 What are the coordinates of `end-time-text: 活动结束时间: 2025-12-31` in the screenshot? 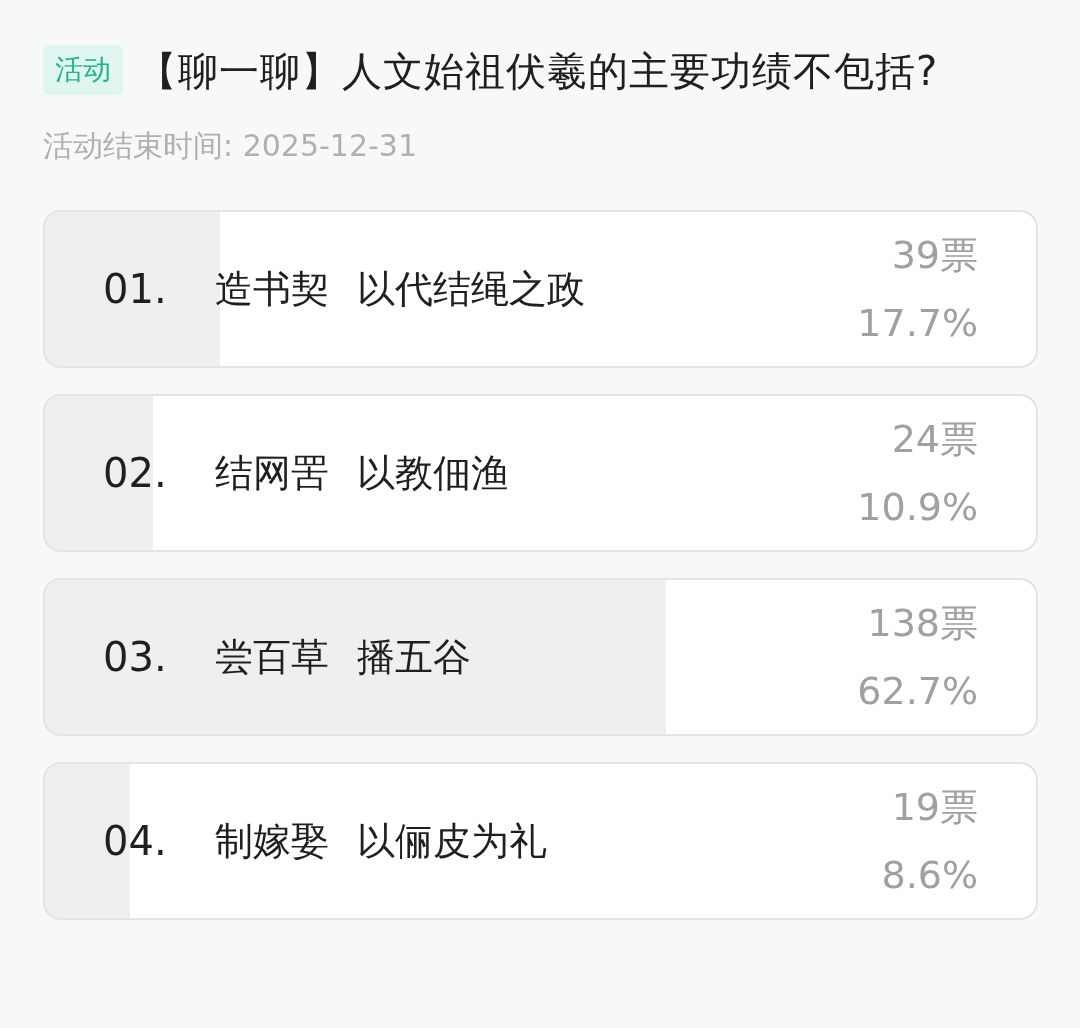 It's located at (230, 146).